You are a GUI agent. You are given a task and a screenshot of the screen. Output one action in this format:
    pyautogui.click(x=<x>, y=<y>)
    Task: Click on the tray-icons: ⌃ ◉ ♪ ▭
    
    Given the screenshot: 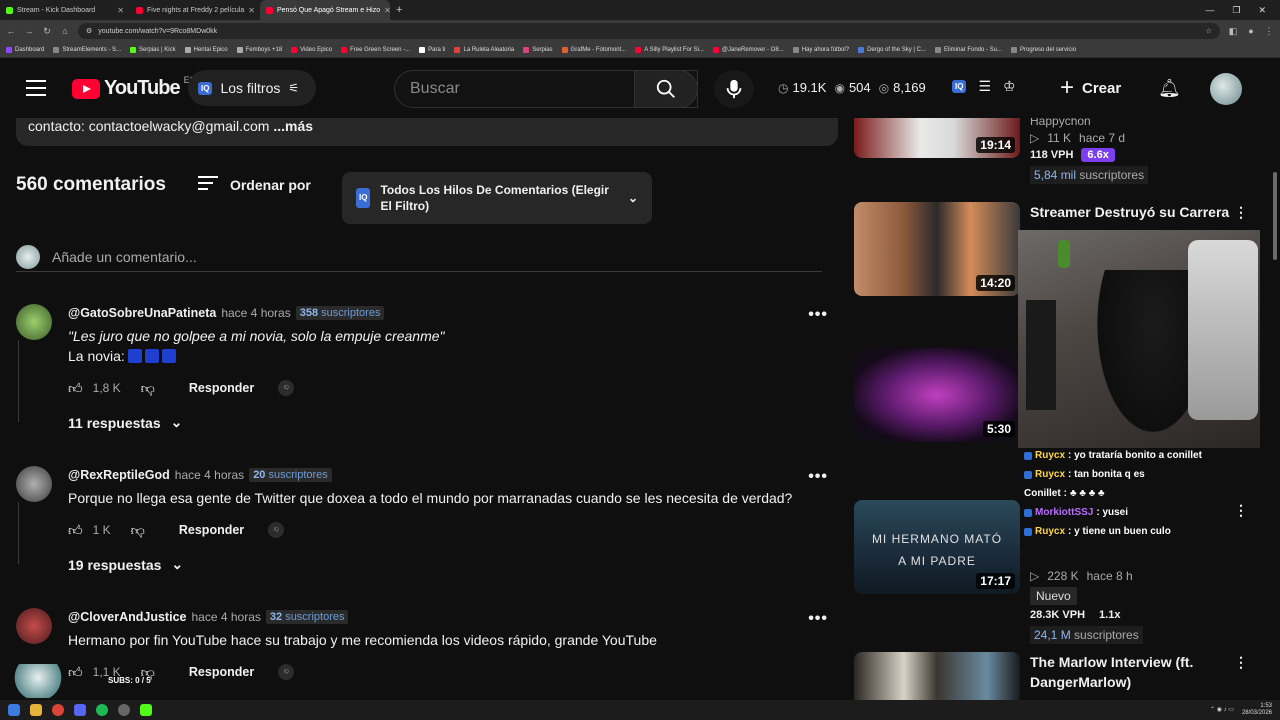 What is the action you would take?
    pyautogui.click(x=1222, y=710)
    